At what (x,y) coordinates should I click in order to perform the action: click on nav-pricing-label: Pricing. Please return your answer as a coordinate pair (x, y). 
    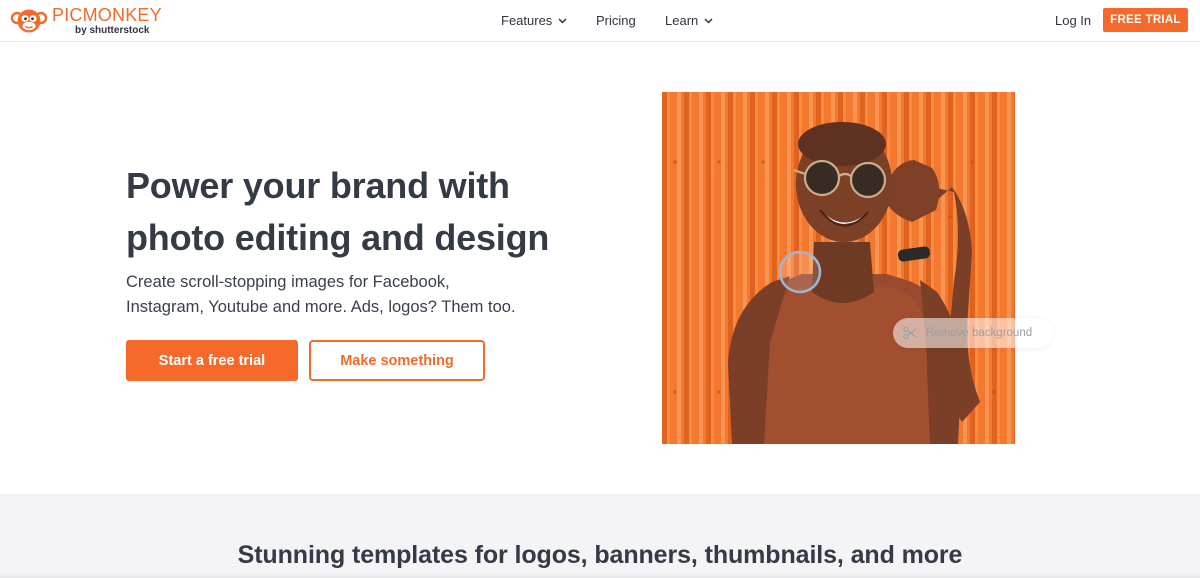
    Looking at the image, I should click on (616, 20).